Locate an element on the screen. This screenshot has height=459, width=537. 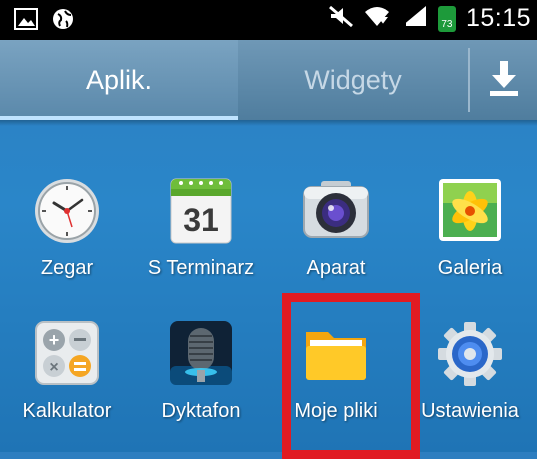
calendar-icon: 31 is located at coordinates (201, 210).